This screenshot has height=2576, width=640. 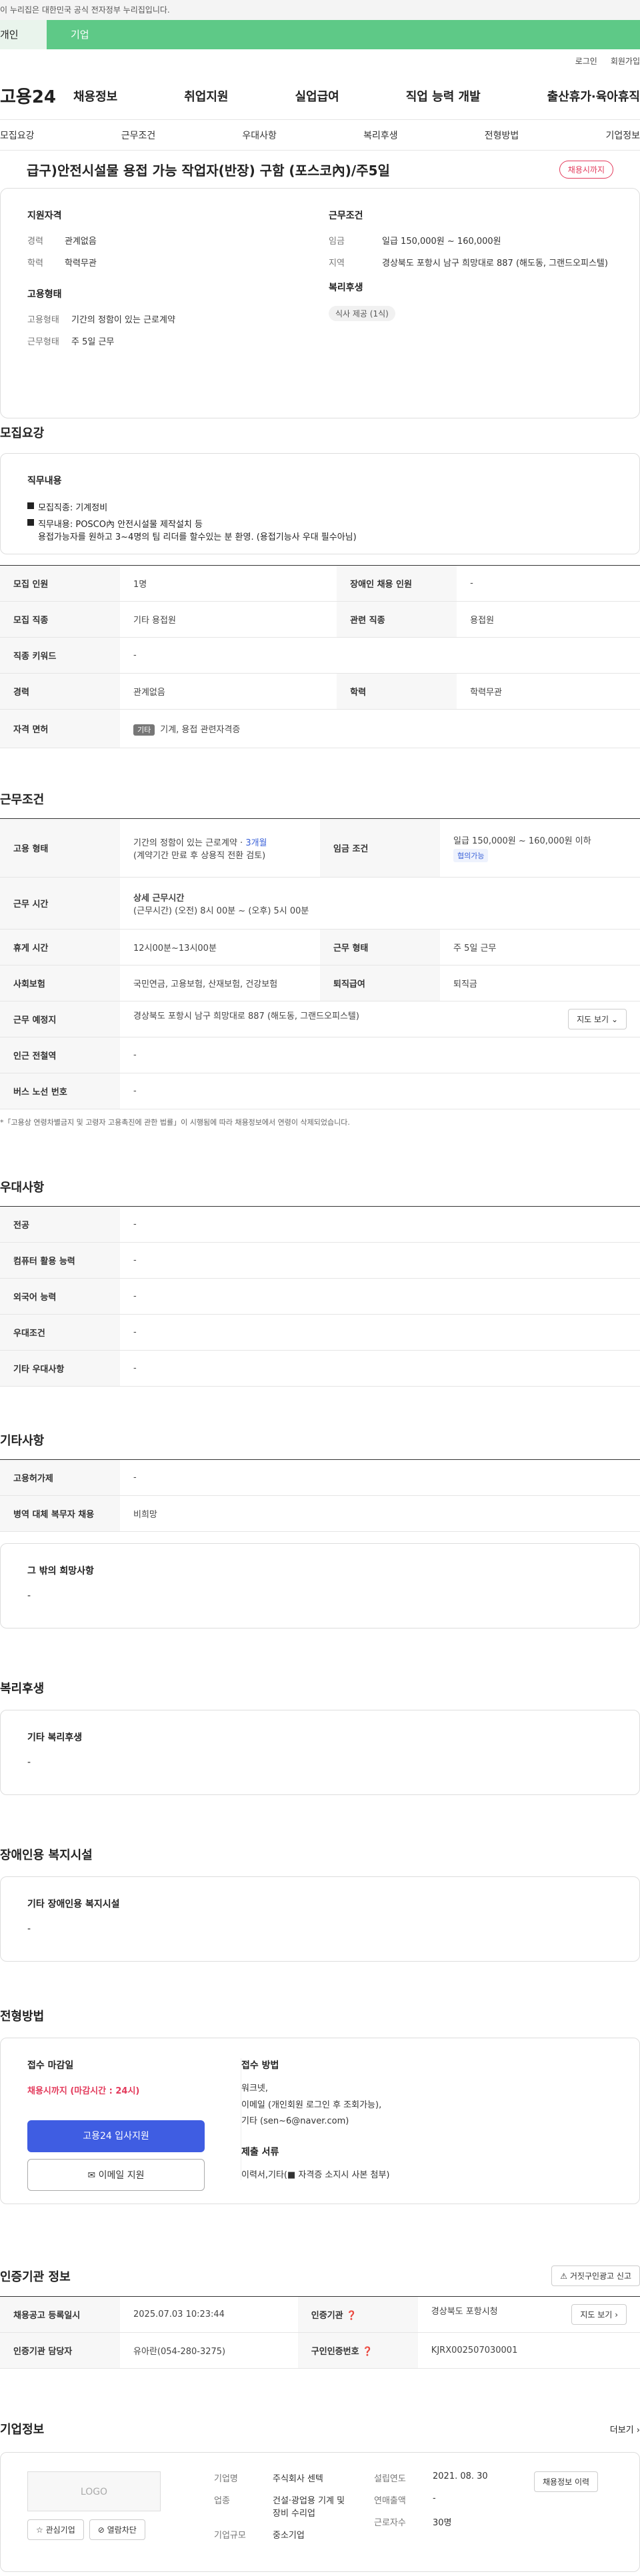 I want to click on org-map-button: 지도 보기 ›, so click(x=599, y=2314).